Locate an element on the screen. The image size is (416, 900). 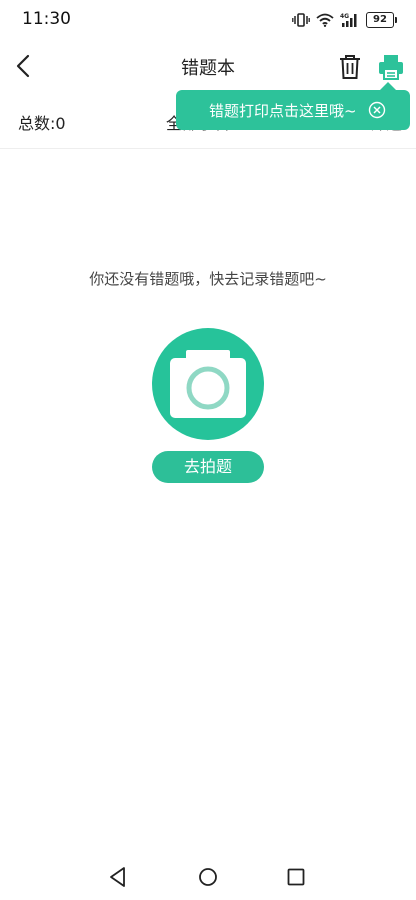
header: 错题本 is located at coordinates (208, 66).